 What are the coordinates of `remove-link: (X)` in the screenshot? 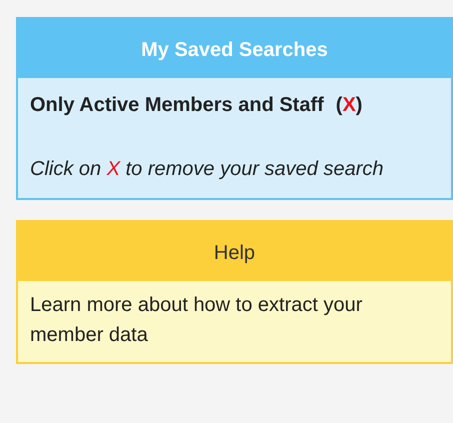 It's located at (349, 105).